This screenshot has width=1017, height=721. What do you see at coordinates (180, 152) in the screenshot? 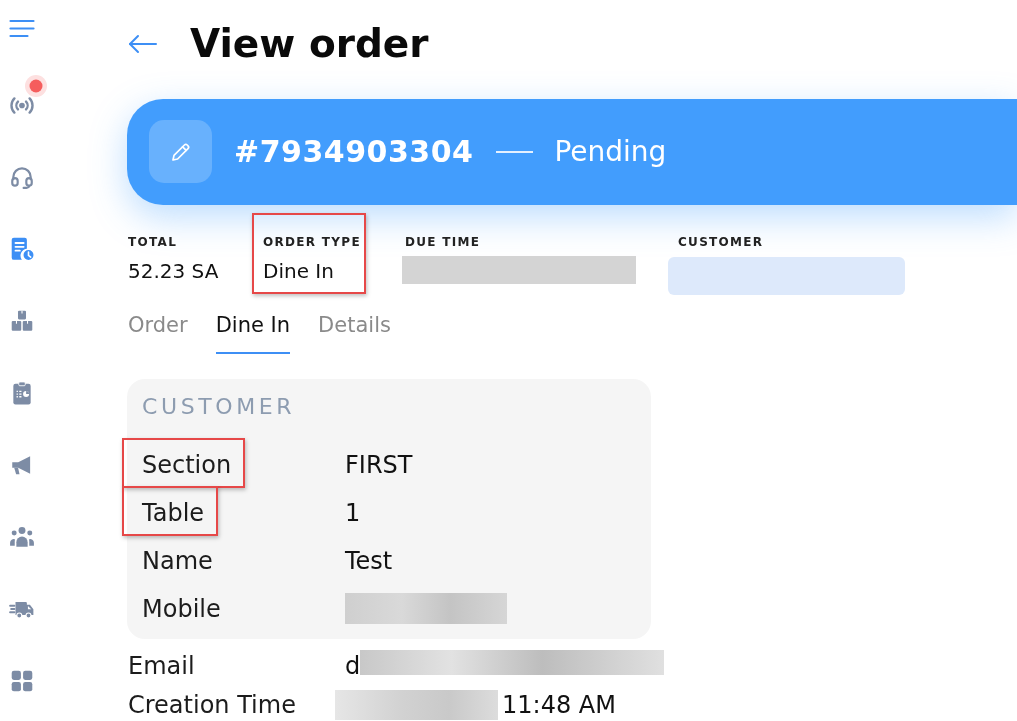
I see `edit-button` at bounding box center [180, 152].